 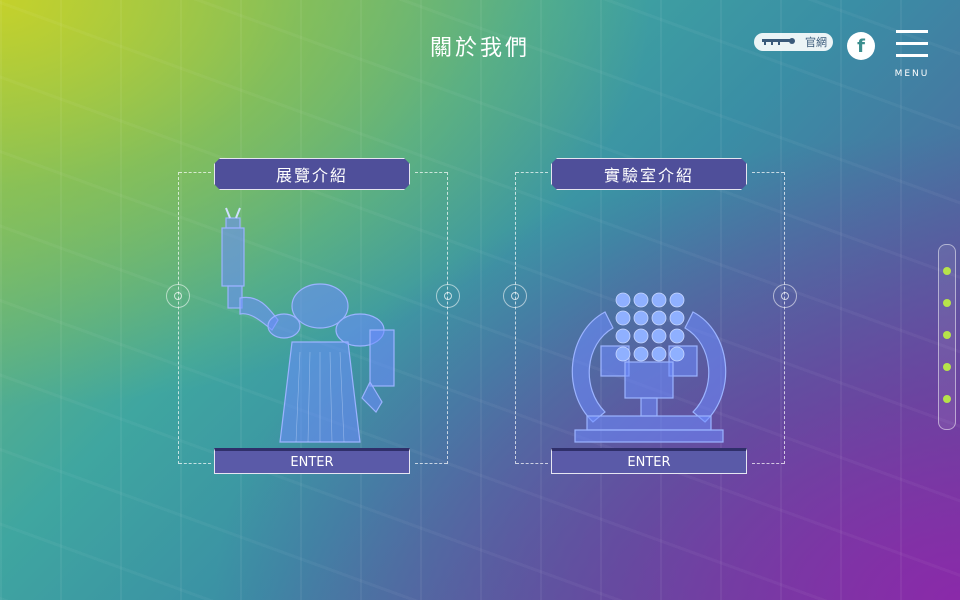 What do you see at coordinates (312, 461) in the screenshot?
I see `exhibition-enter-button: ENTER` at bounding box center [312, 461].